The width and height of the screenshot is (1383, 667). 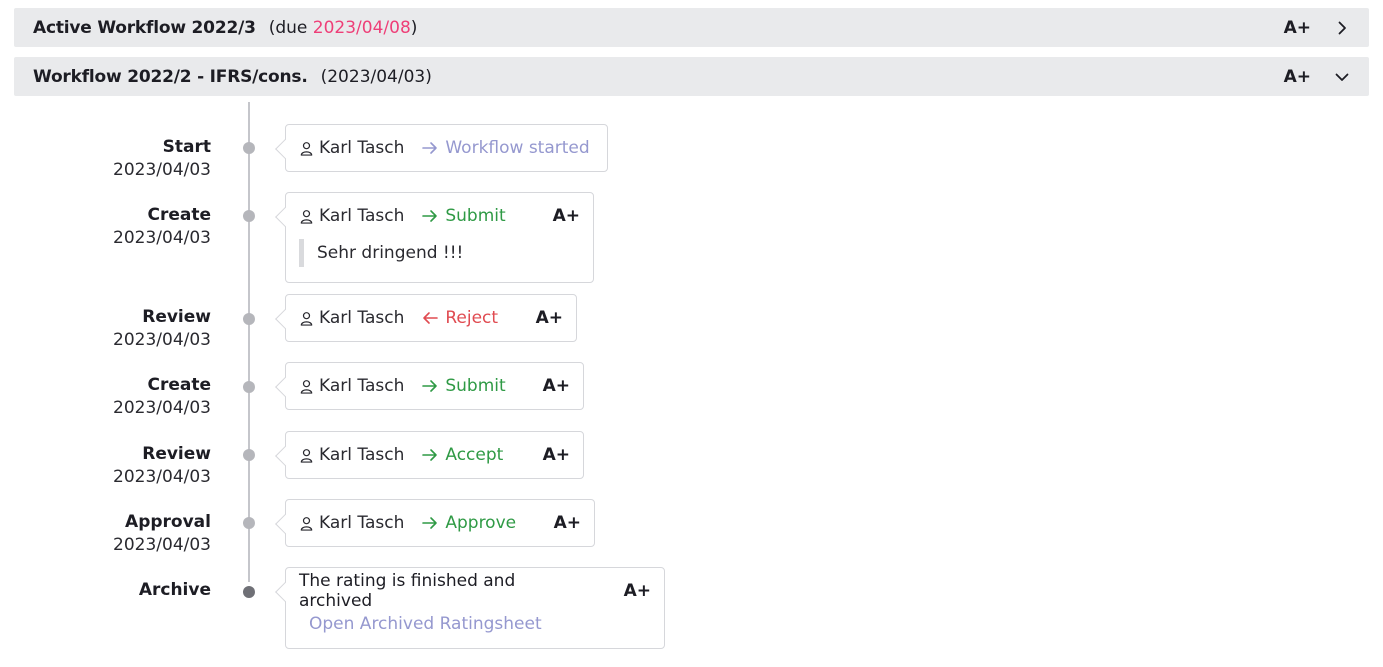 I want to click on step-label: Archive, so click(x=175, y=590).